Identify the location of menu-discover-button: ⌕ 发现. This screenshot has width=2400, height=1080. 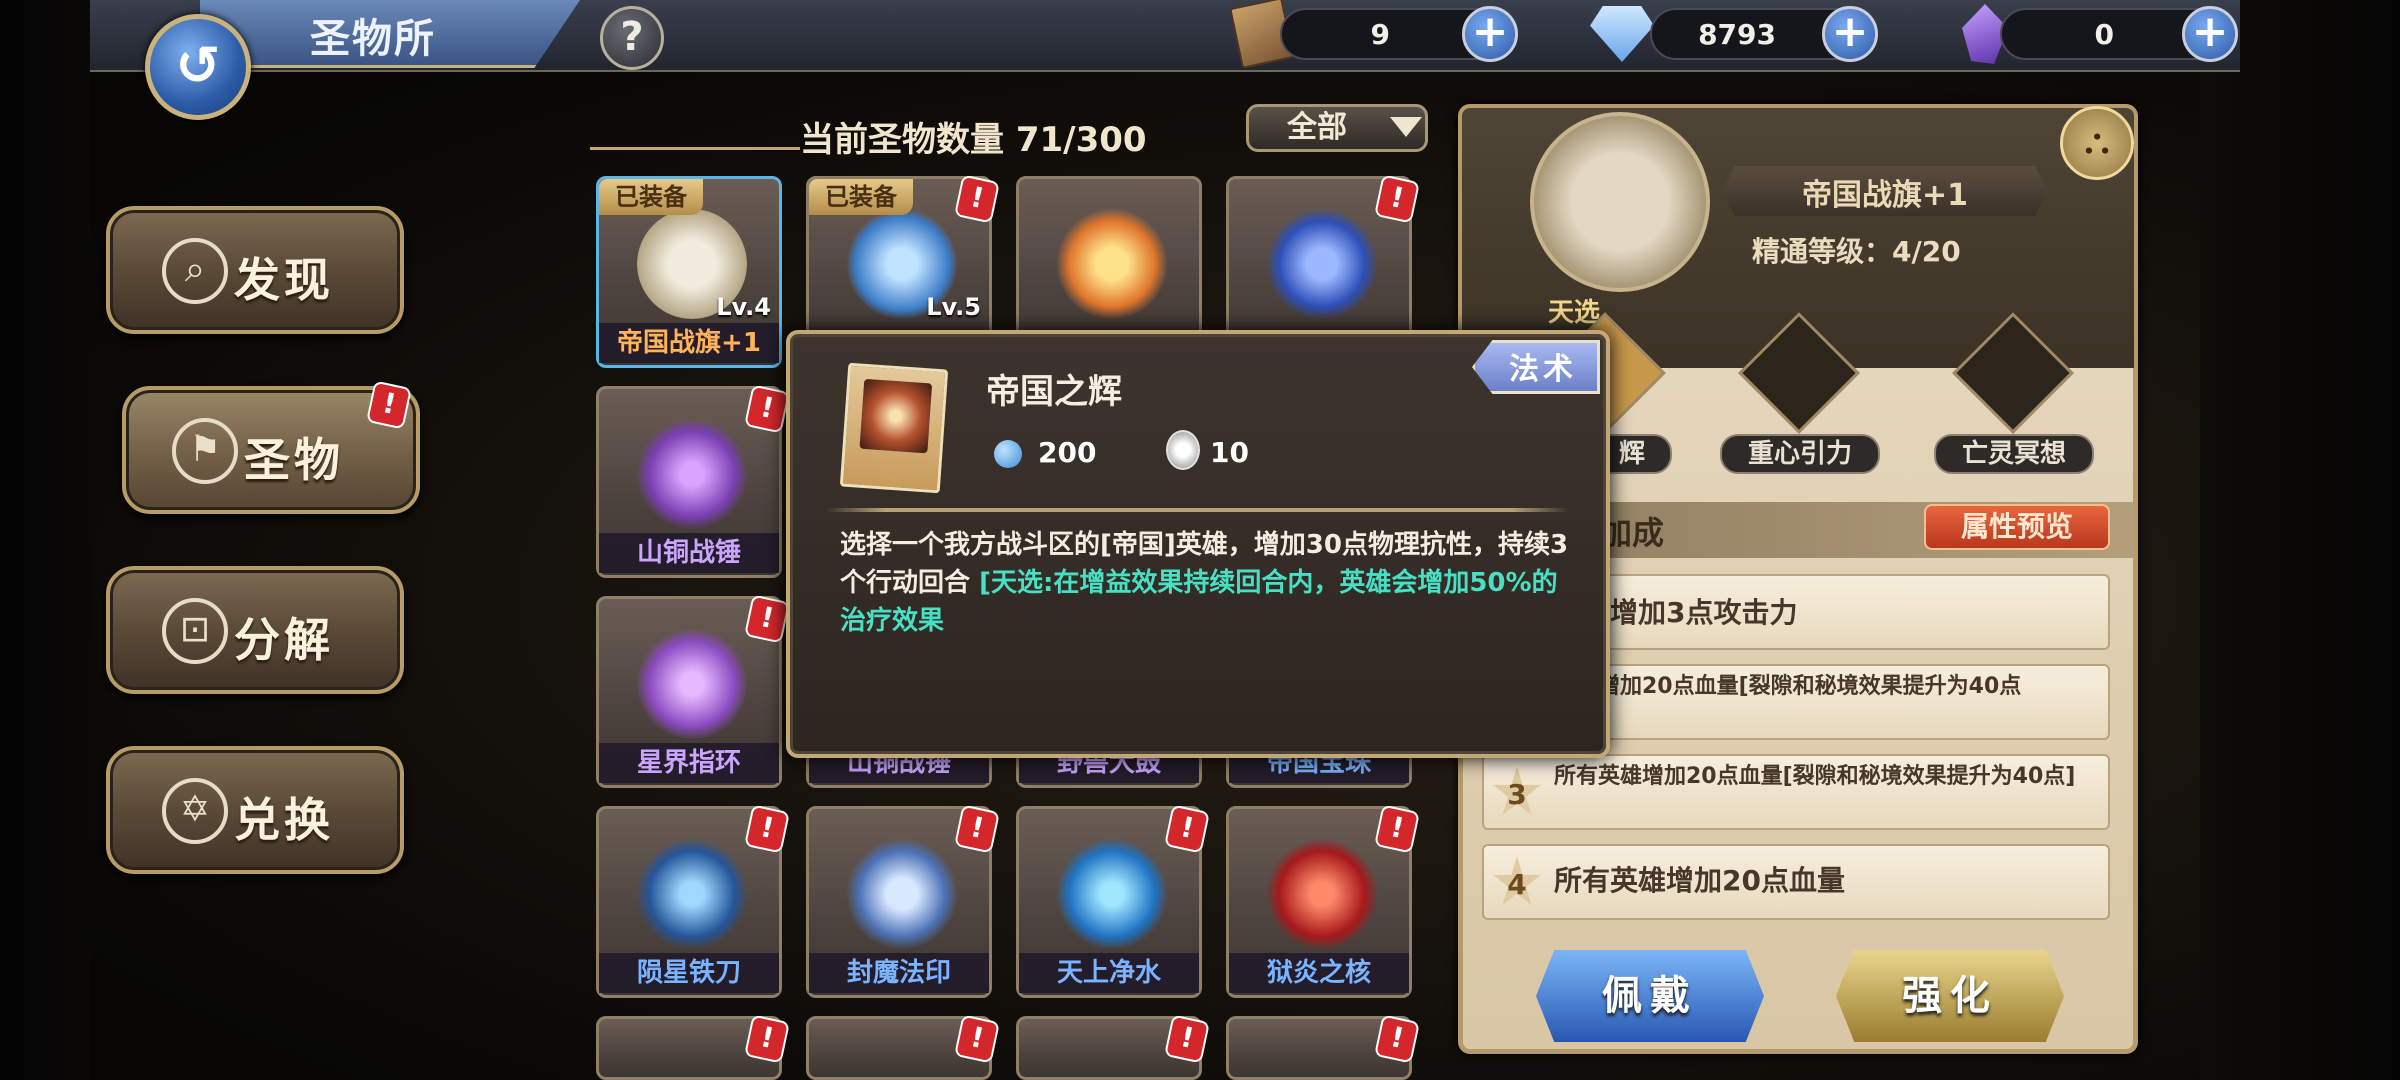
(255, 270).